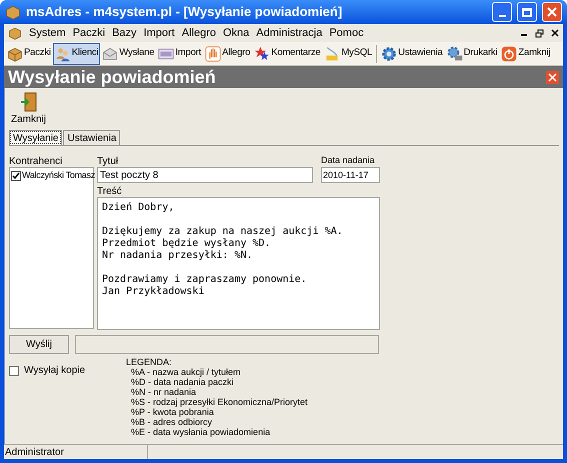 The height and width of the screenshot is (463, 567). Describe the element at coordinates (58, 175) in the screenshot. I see `contractor-name: Walczyński Tomasz` at that location.